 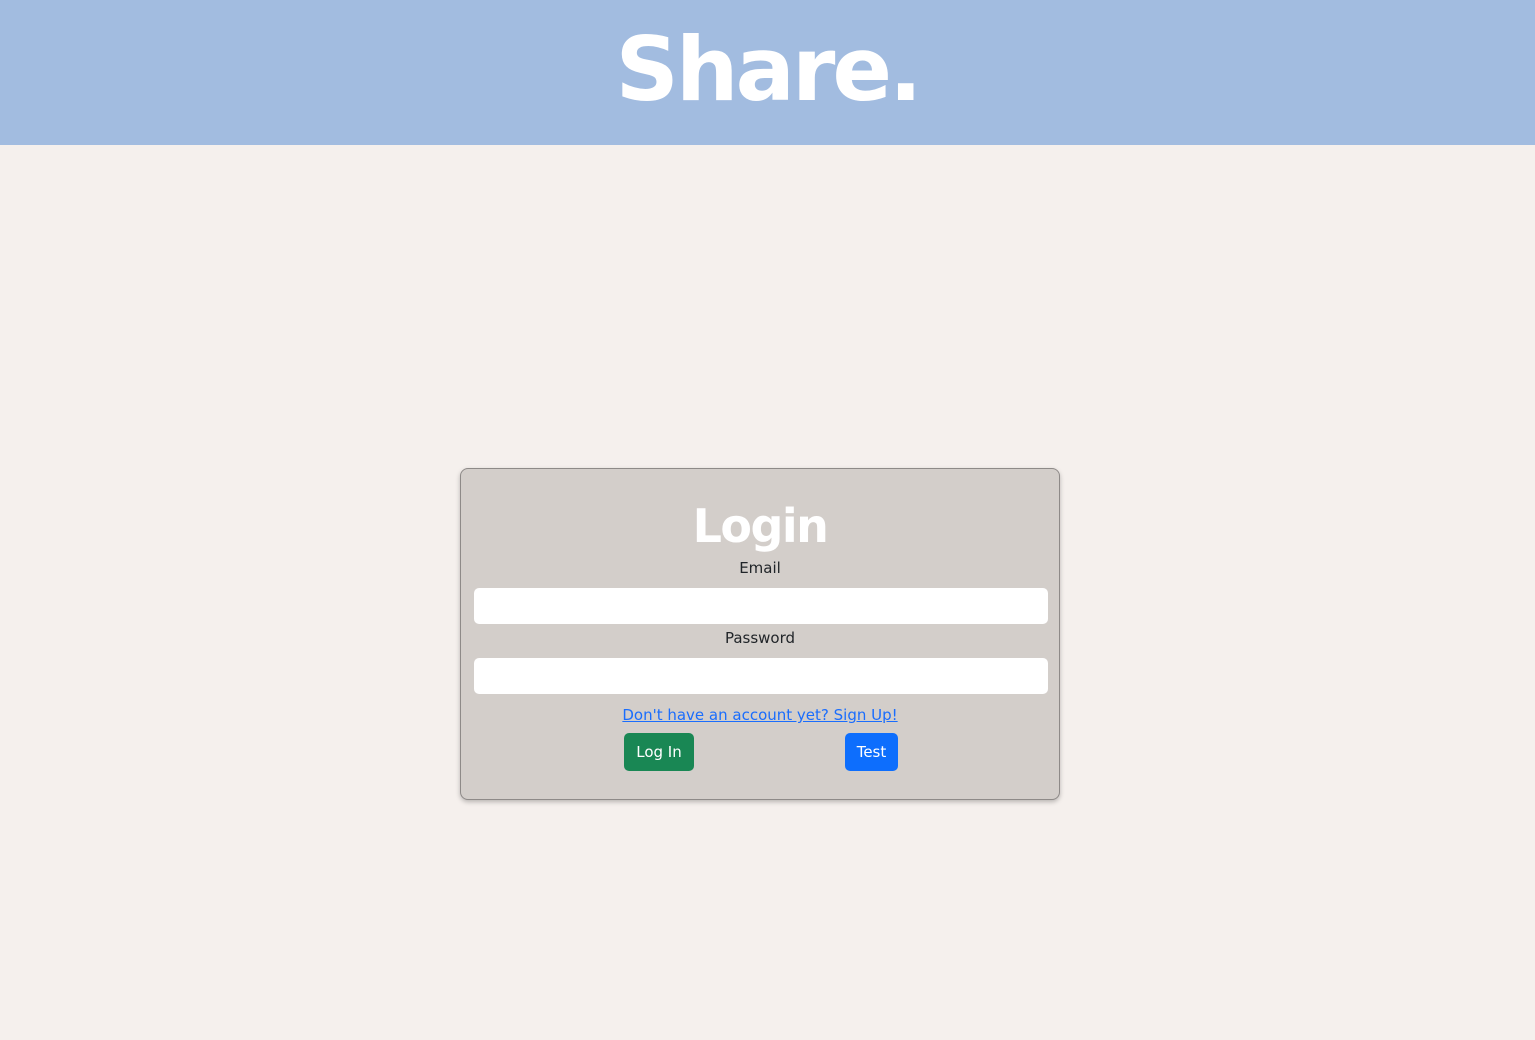 I want to click on email-field, so click(x=761, y=606).